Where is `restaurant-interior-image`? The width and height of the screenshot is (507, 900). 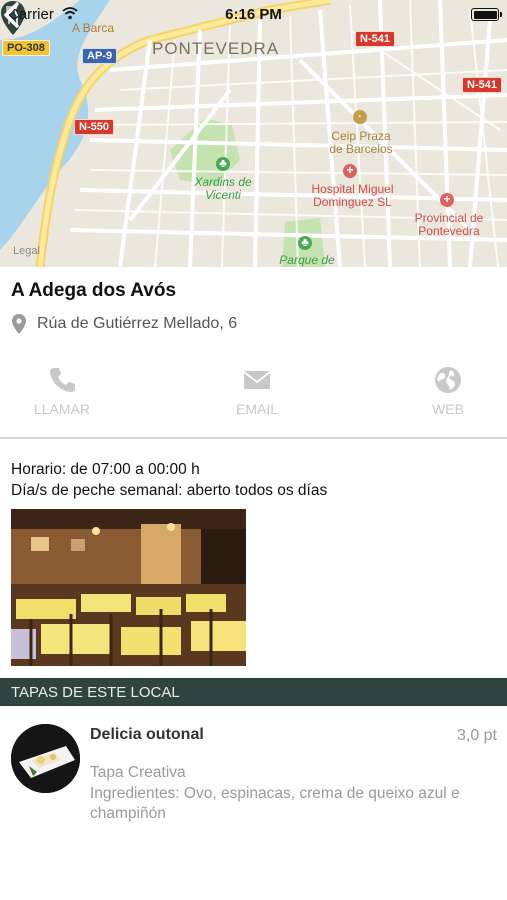 restaurant-interior-image is located at coordinates (128, 587).